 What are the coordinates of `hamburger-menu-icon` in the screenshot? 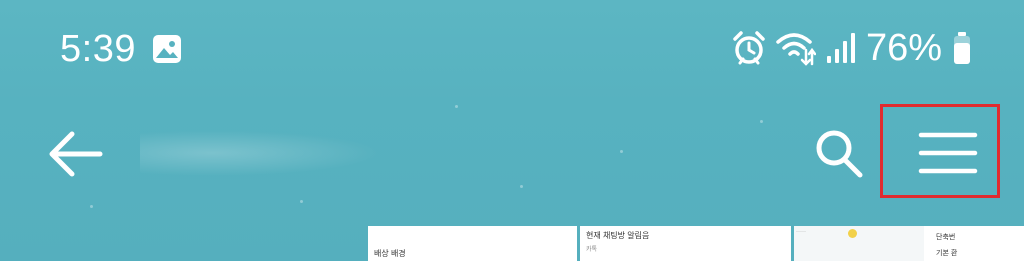 It's located at (948, 153).